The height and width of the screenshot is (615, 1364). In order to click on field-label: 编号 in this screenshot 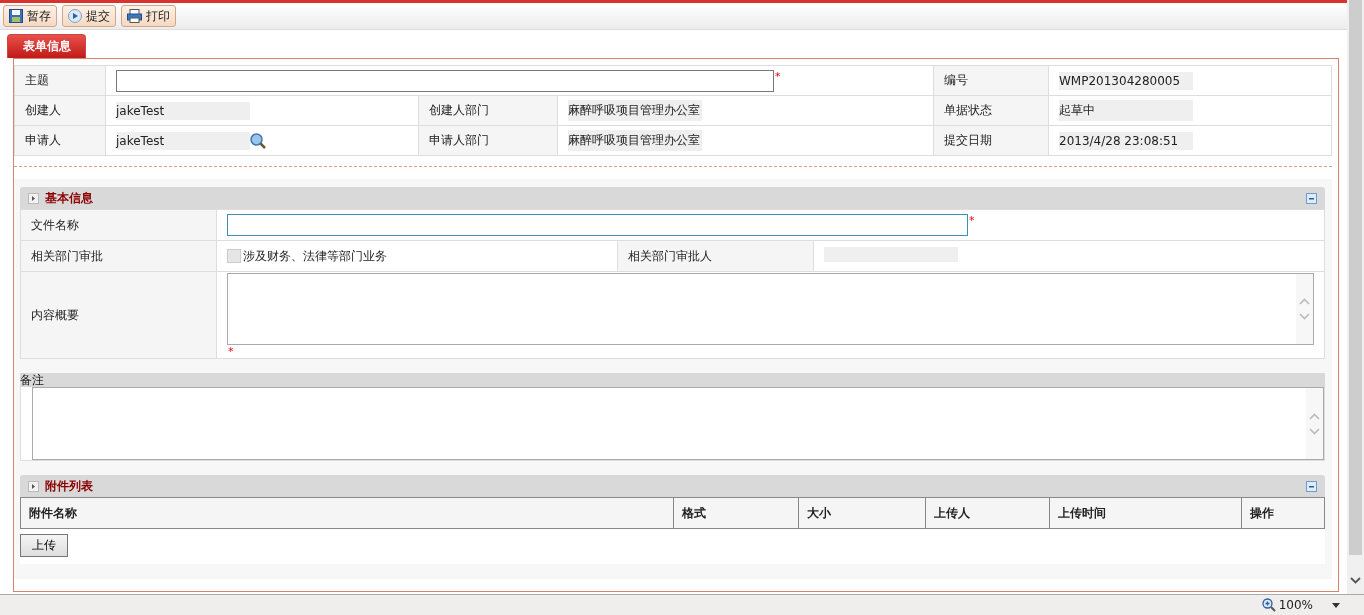, I will do `click(991, 80)`.